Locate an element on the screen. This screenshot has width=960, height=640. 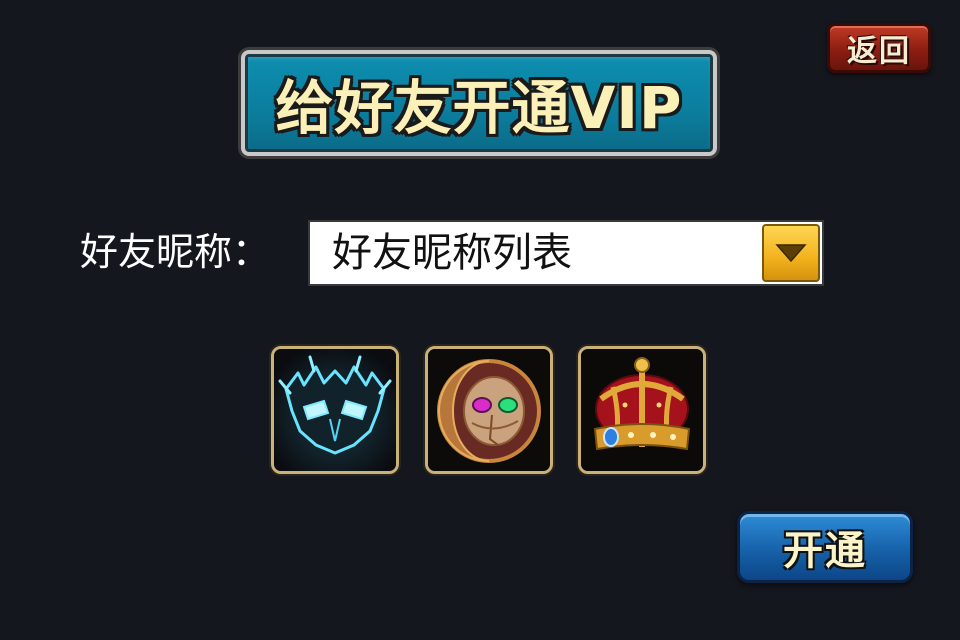
nickname-select: 好友昵称列表 is located at coordinates (566, 253).